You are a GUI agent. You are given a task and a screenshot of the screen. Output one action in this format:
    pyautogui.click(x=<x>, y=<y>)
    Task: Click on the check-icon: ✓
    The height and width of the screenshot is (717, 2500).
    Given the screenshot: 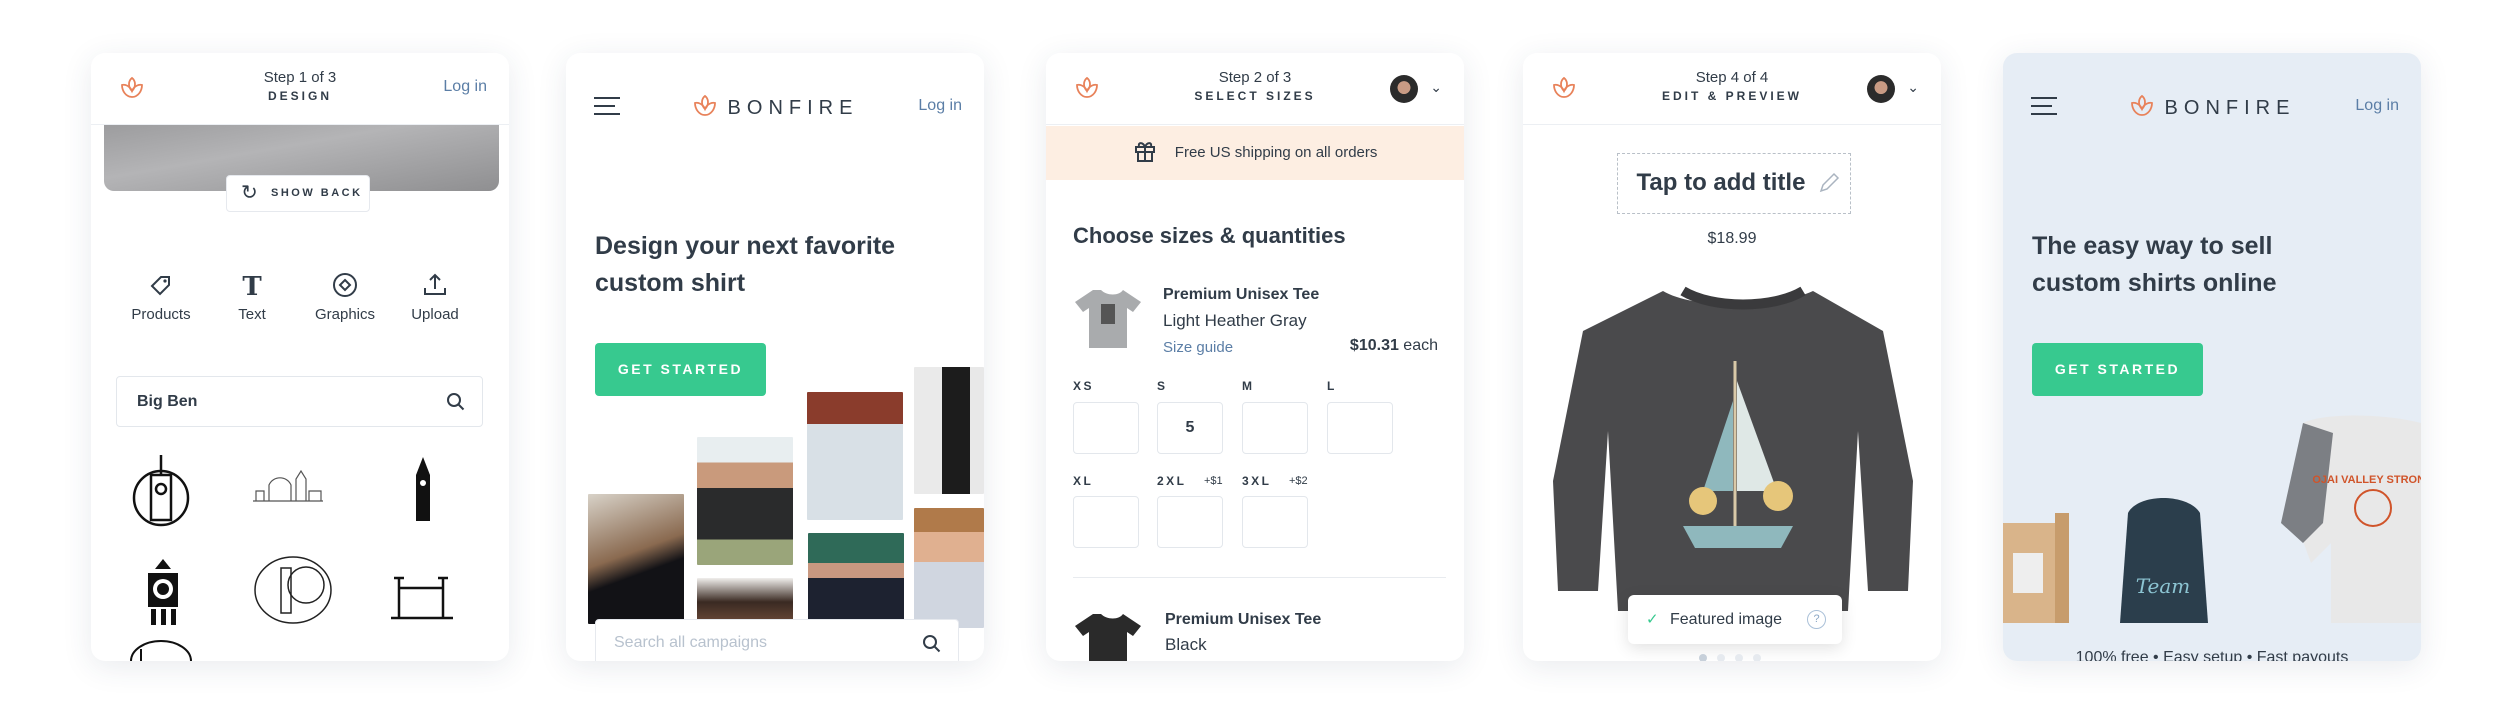 What is the action you would take?
    pyautogui.click(x=1652, y=619)
    